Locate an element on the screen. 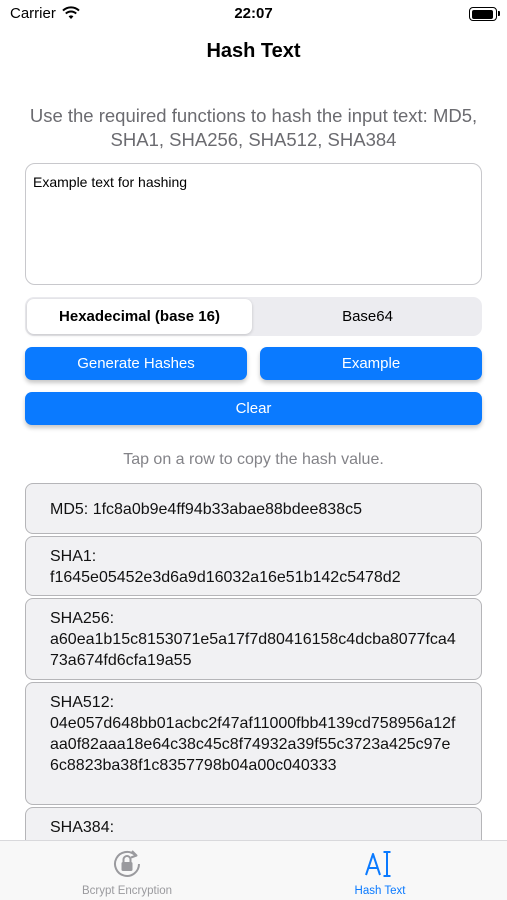 This screenshot has height=900, width=507. status-bar: Carrier 22:07 is located at coordinates (253, 14).